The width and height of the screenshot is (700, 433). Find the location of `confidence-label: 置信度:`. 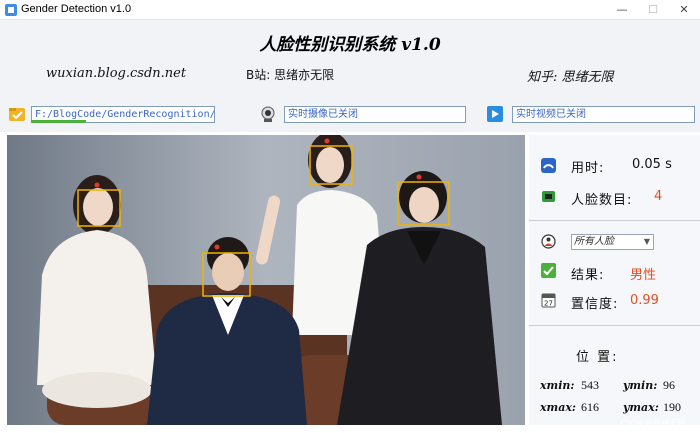

confidence-label: 置信度: is located at coordinates (595, 304).